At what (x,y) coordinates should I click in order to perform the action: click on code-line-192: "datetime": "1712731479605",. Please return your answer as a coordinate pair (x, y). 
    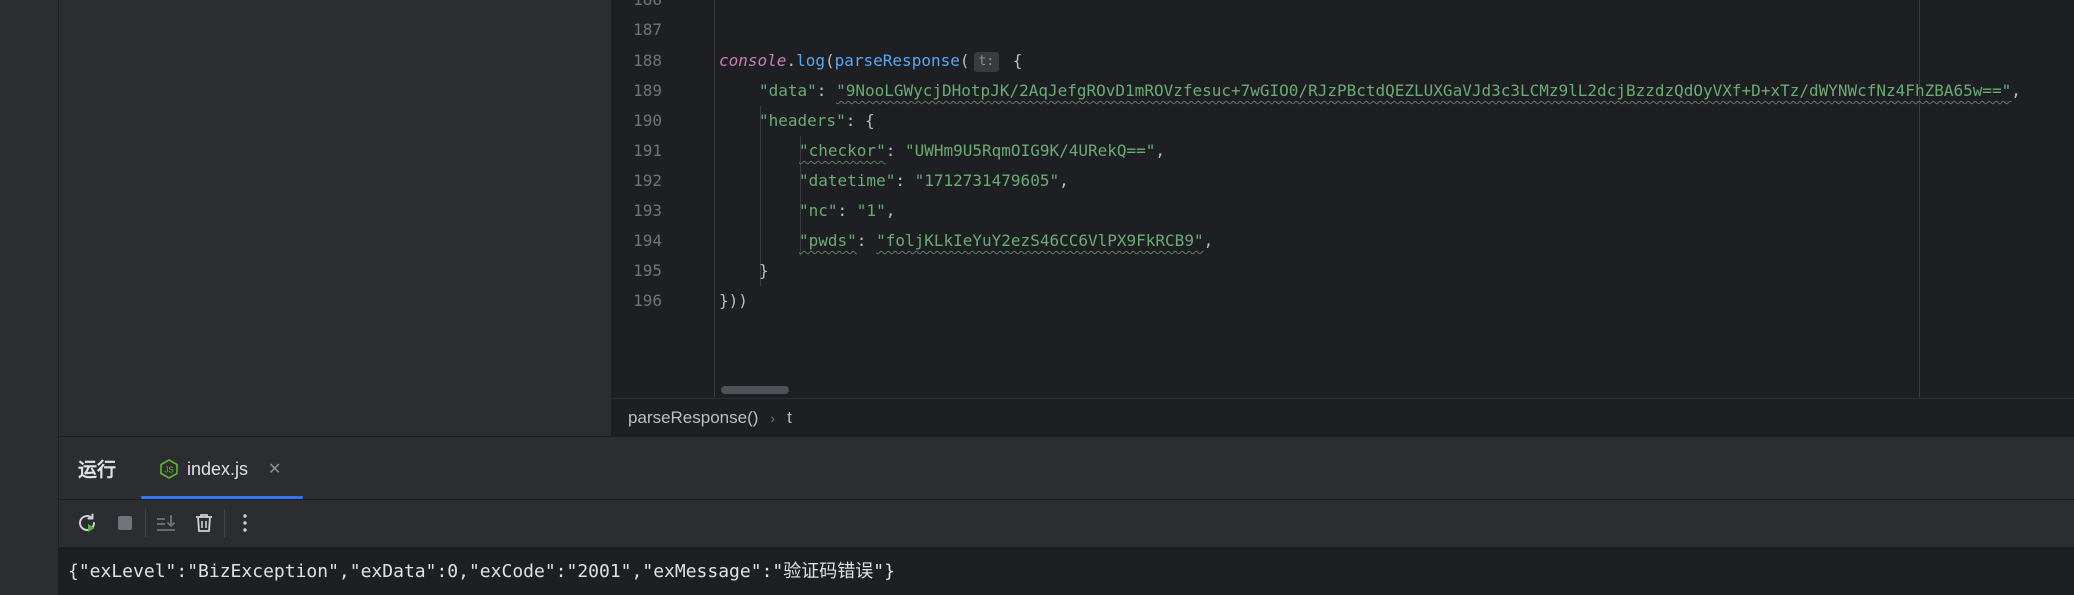
    Looking at the image, I should click on (934, 181).